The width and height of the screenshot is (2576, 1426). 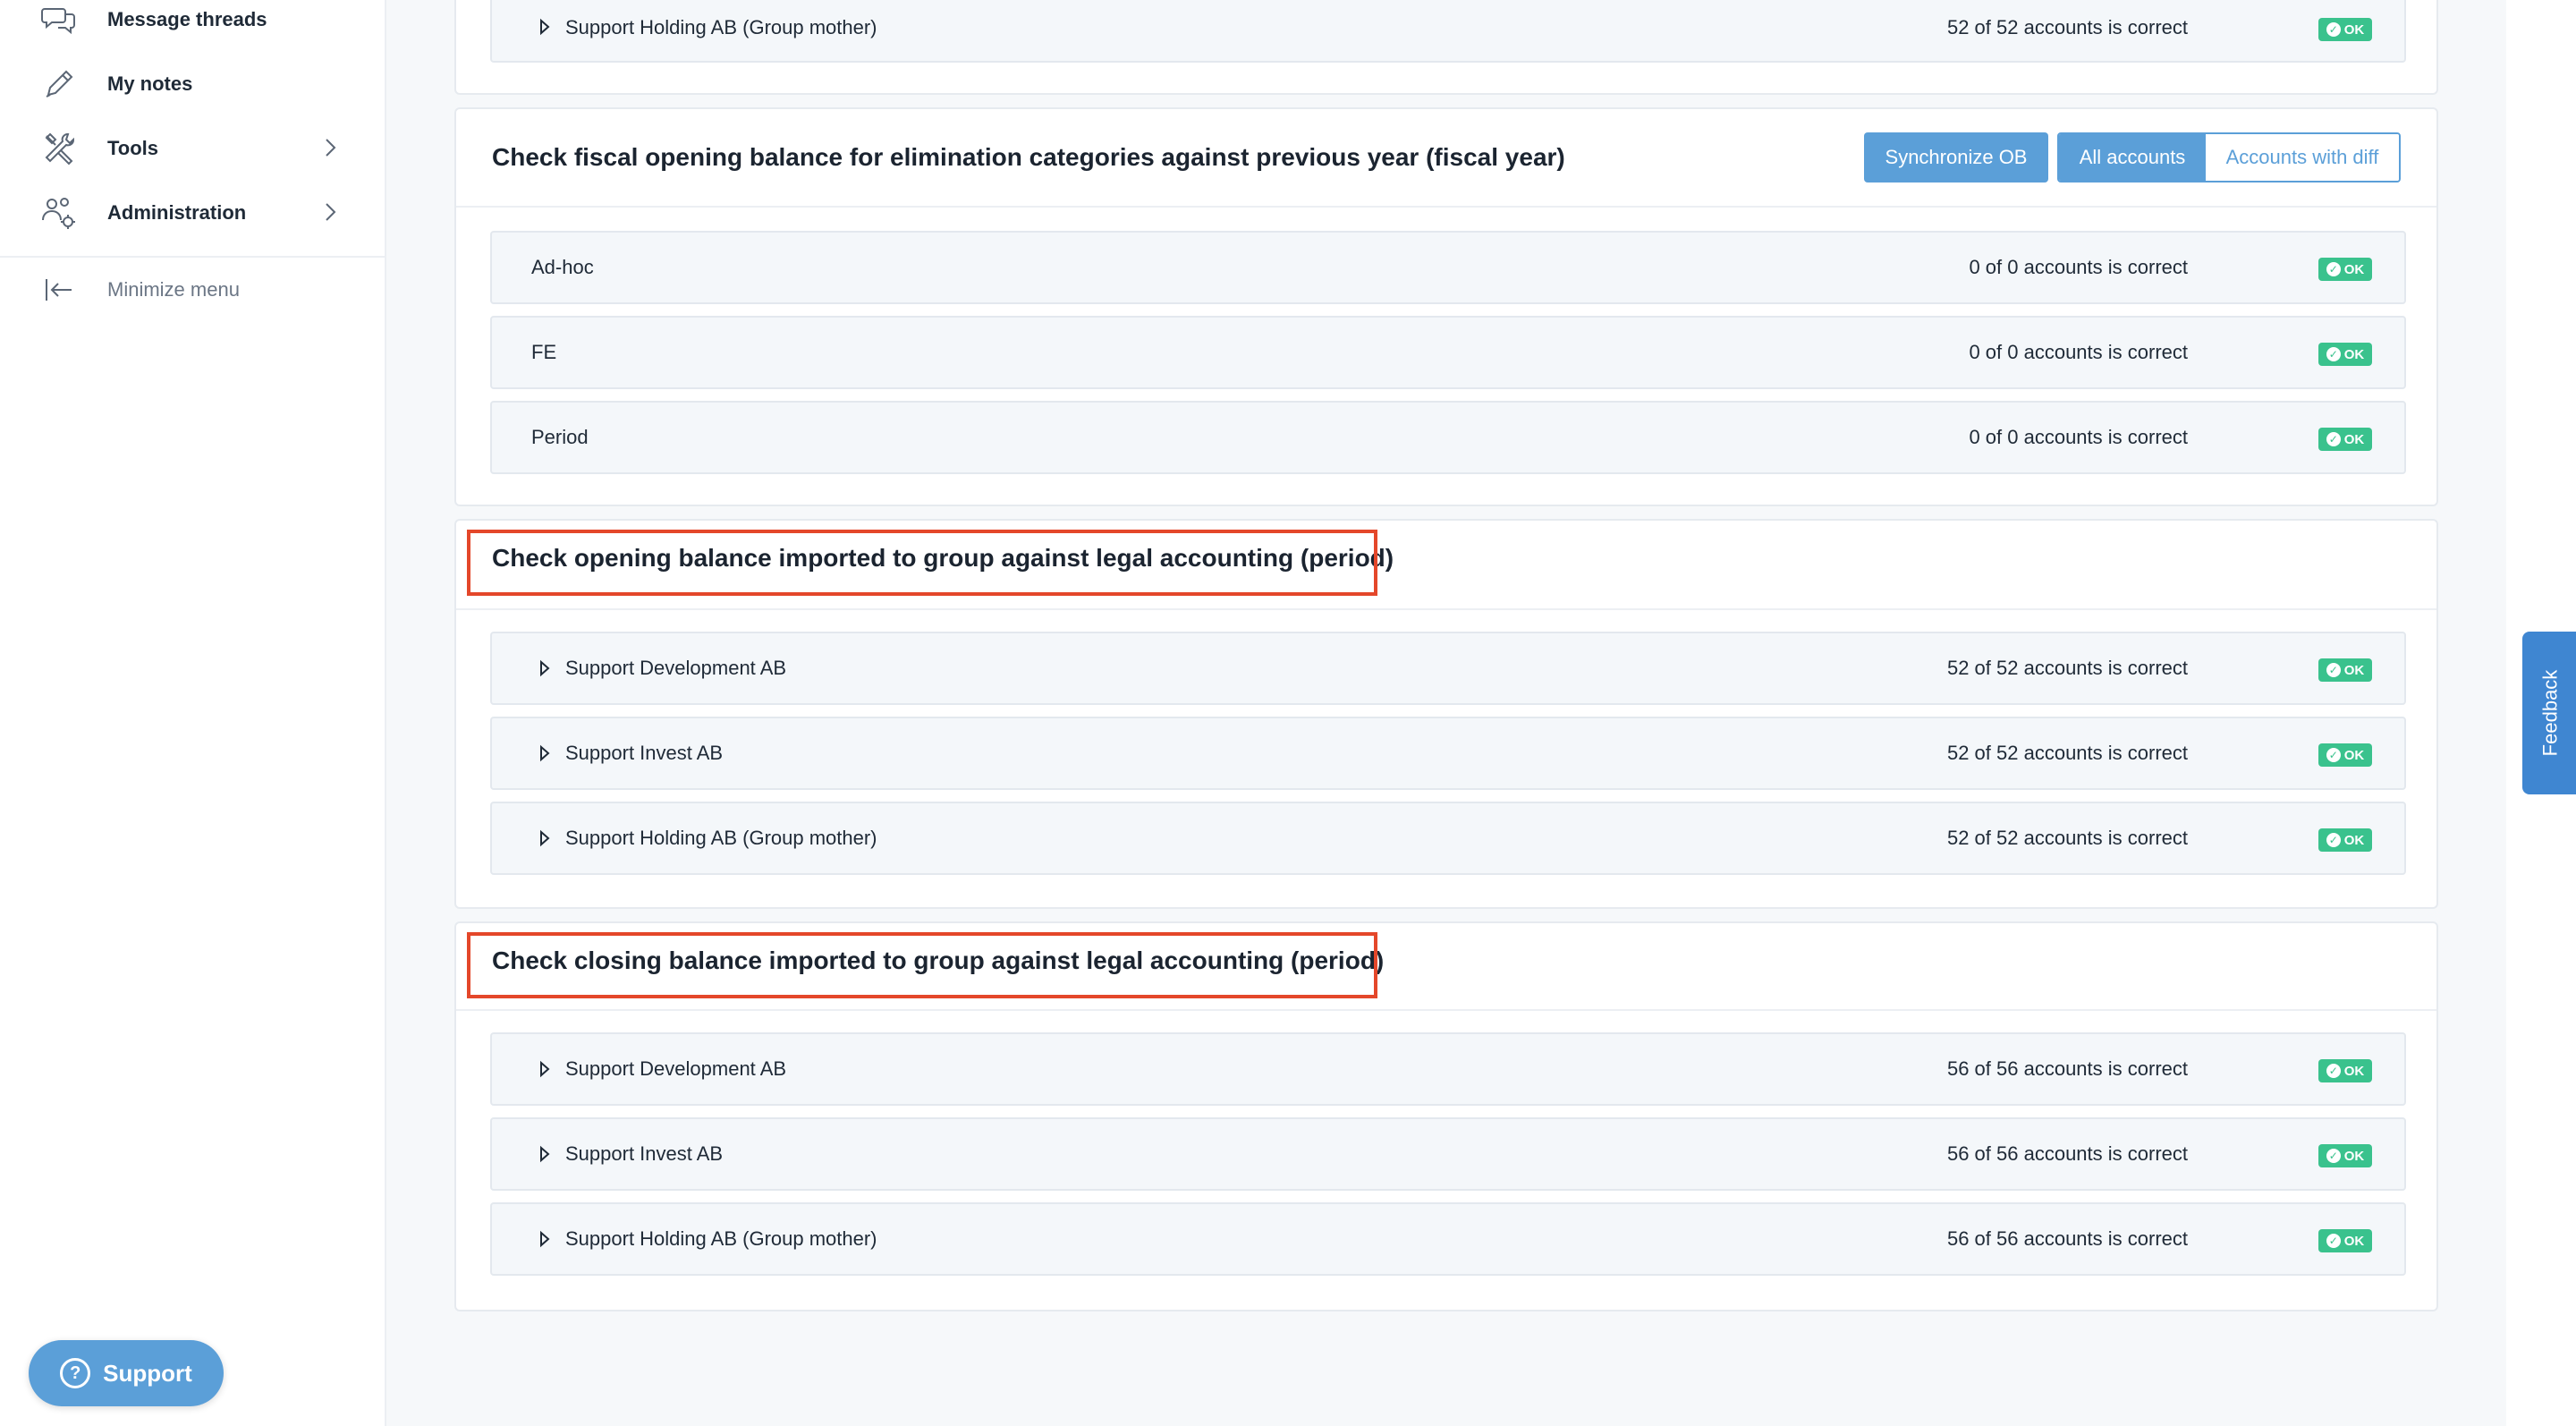 I want to click on chat-bubbles-icon, so click(x=59, y=20).